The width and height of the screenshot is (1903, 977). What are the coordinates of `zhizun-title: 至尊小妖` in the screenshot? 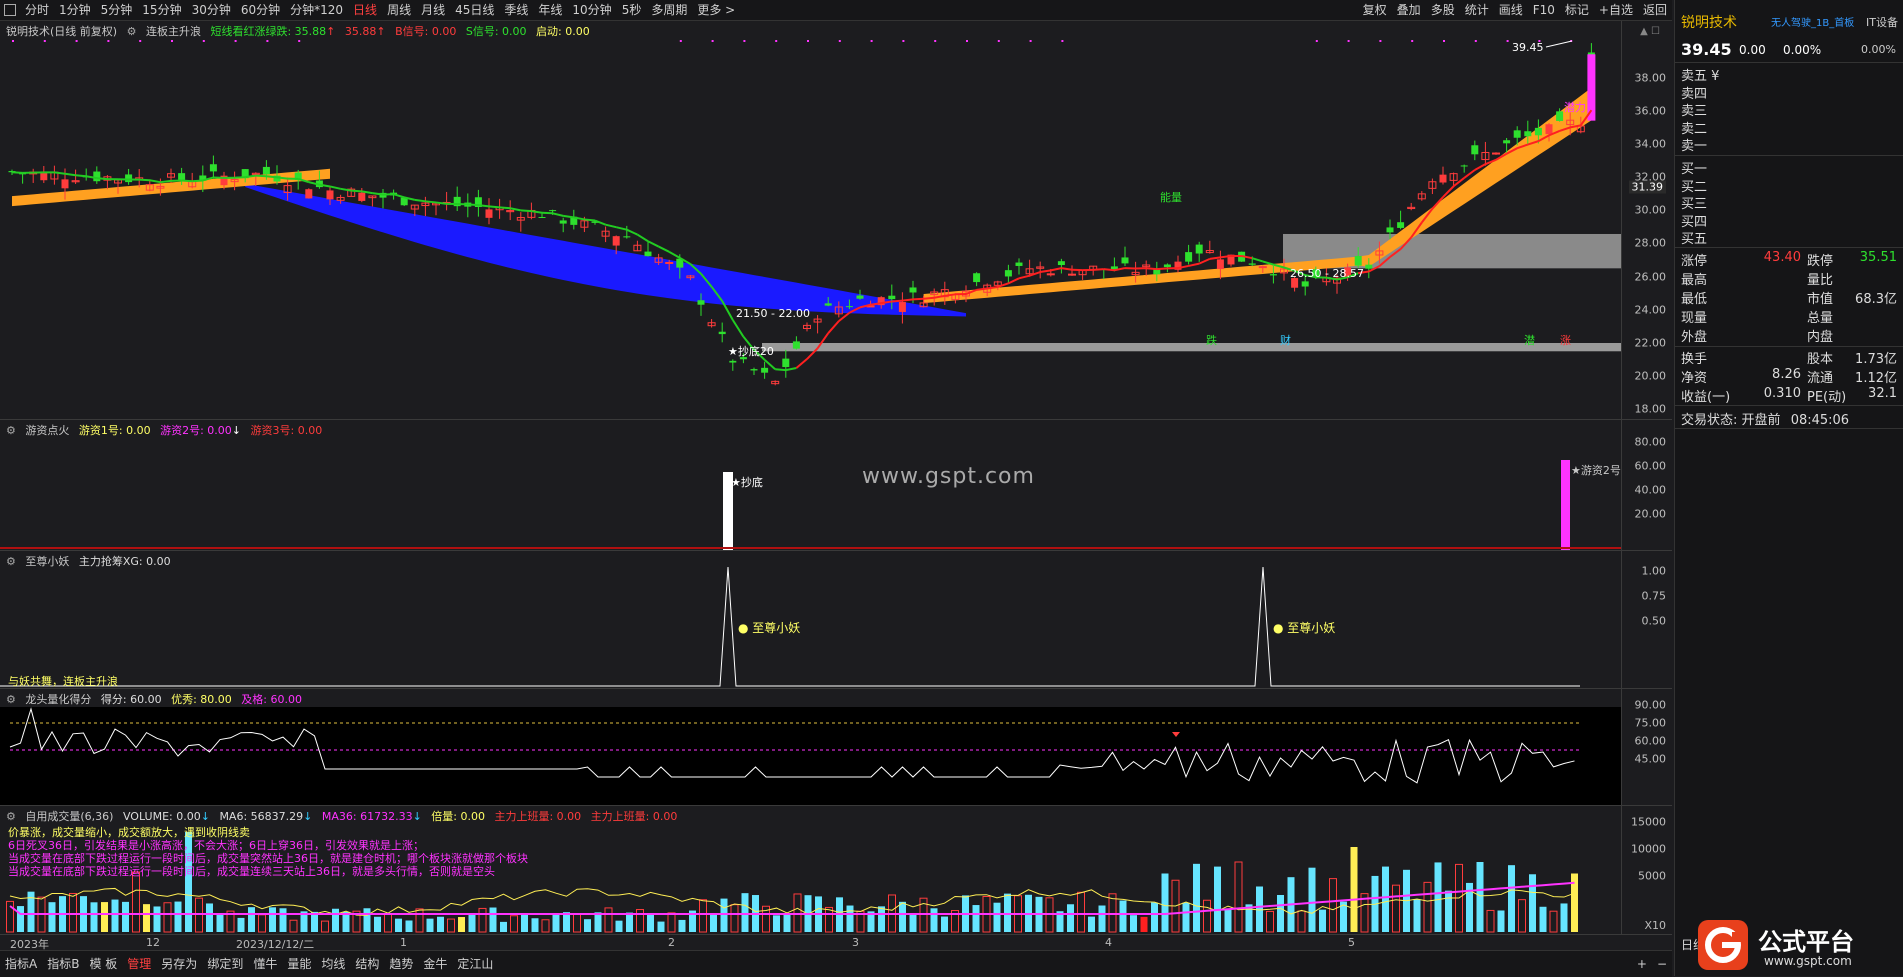 It's located at (47, 561).